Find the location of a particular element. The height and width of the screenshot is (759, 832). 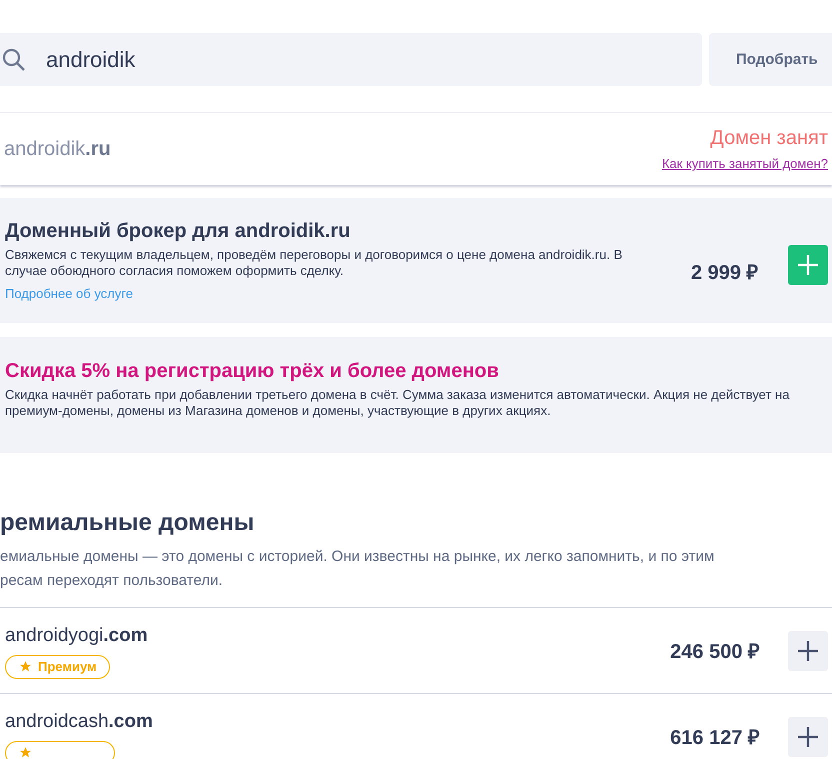

domain-name: androidyogi.com is located at coordinates (76, 635).